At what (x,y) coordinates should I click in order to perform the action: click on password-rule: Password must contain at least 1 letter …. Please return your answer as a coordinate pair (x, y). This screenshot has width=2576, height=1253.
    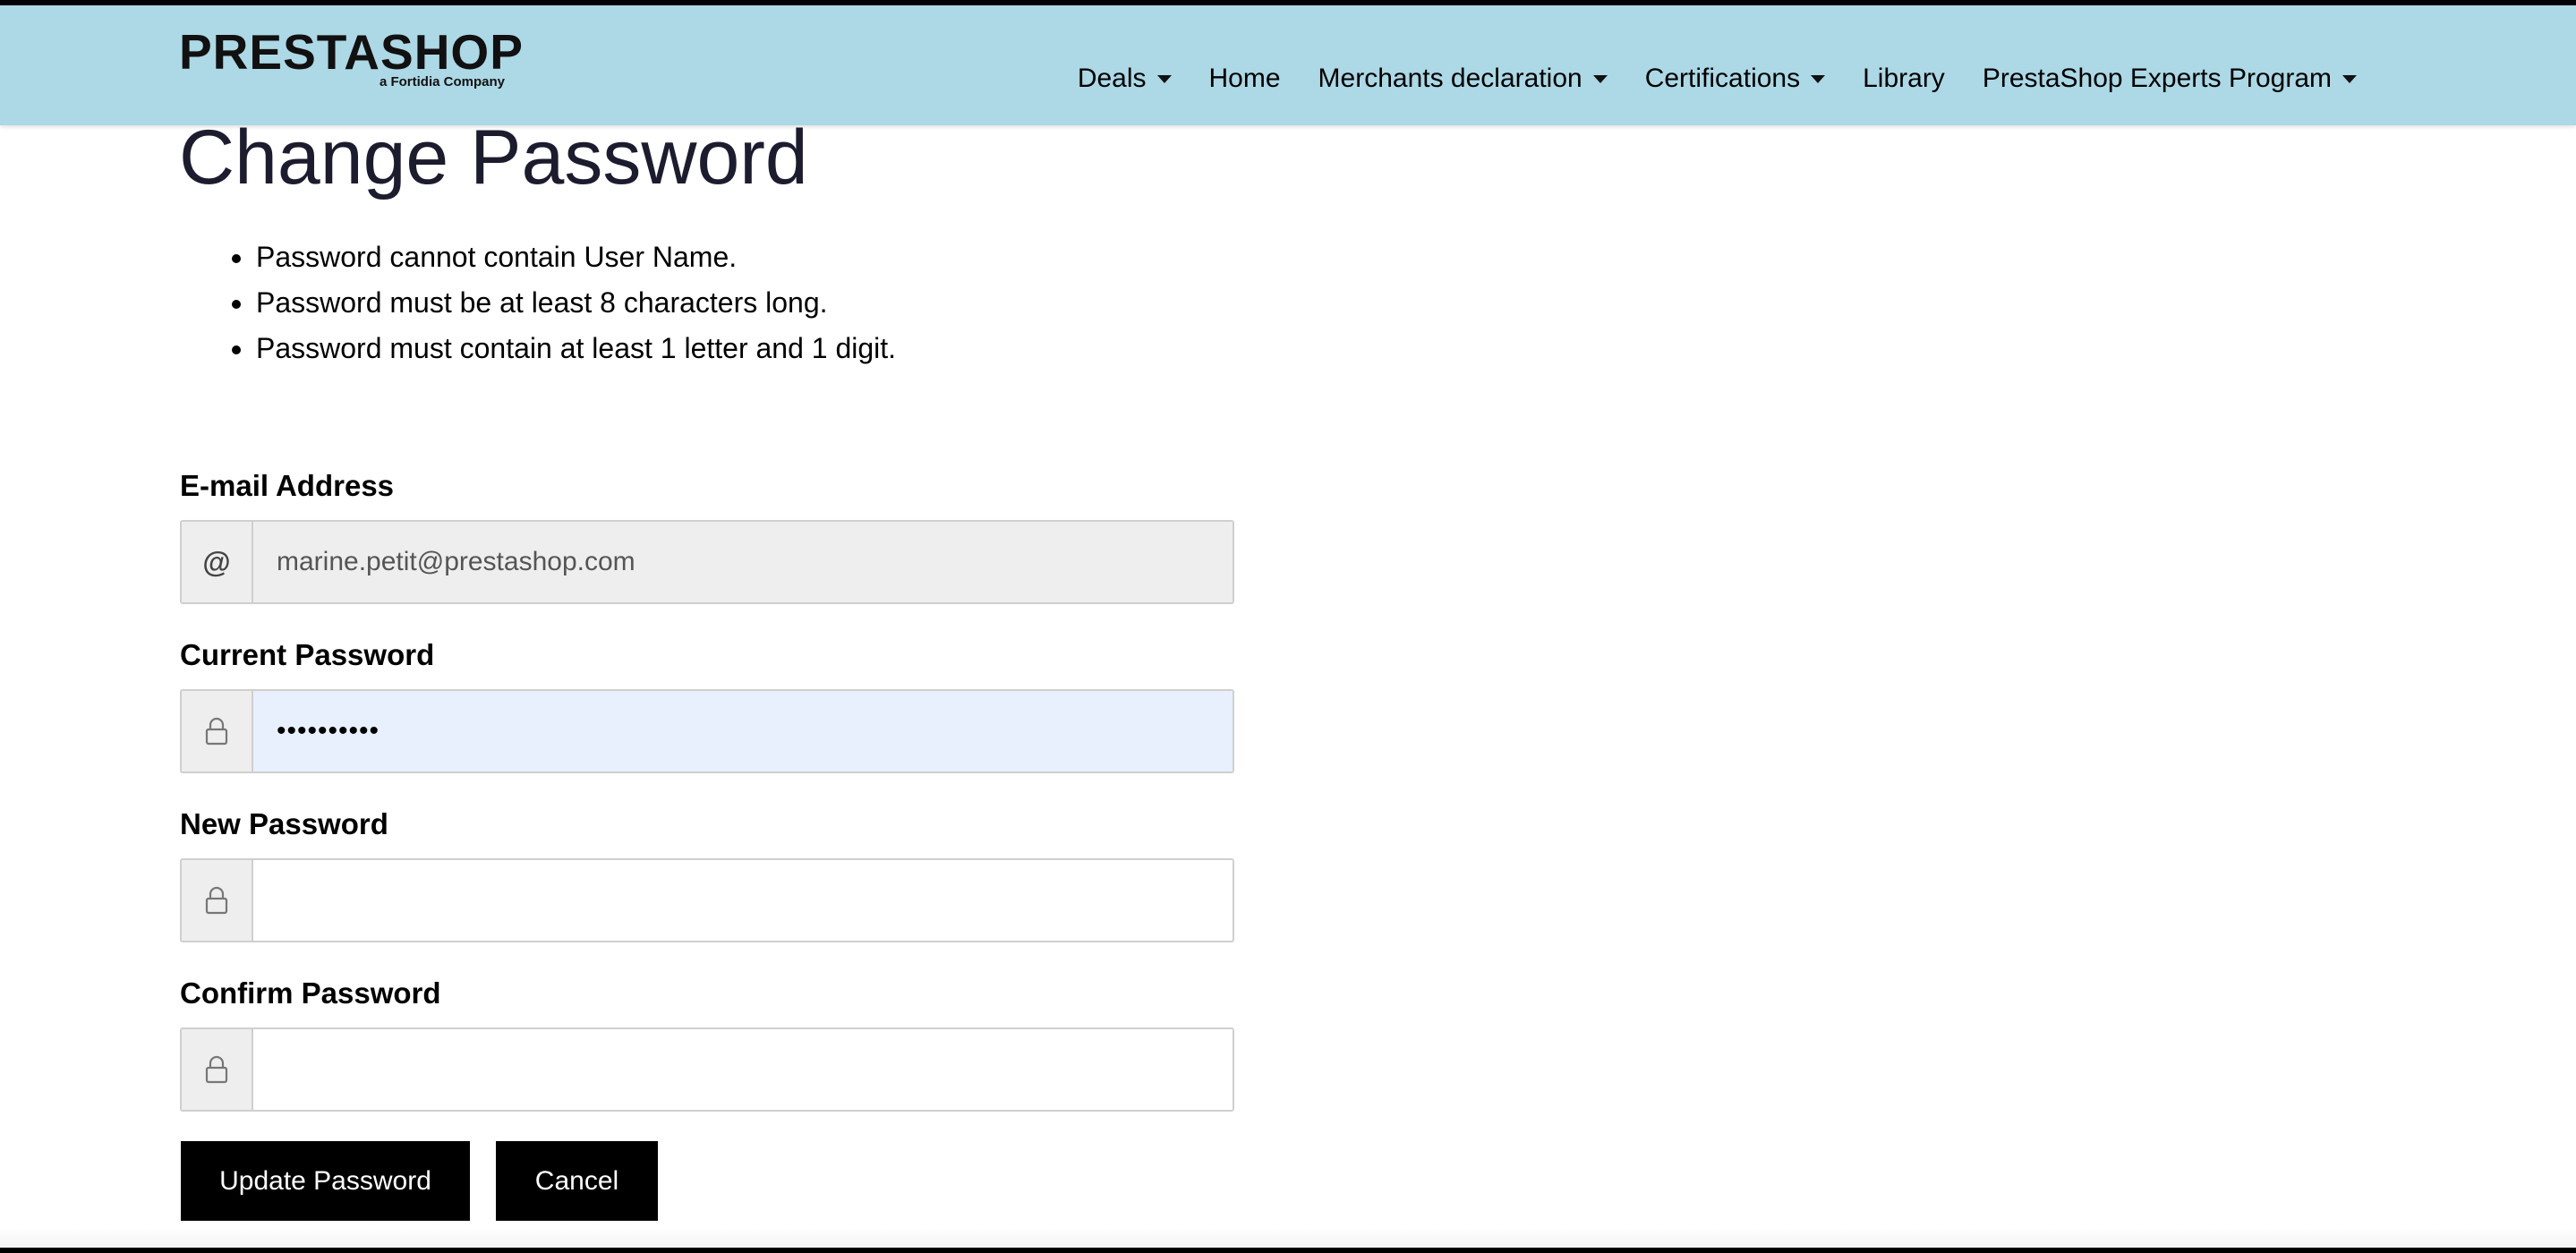
    Looking at the image, I should click on (555, 348).